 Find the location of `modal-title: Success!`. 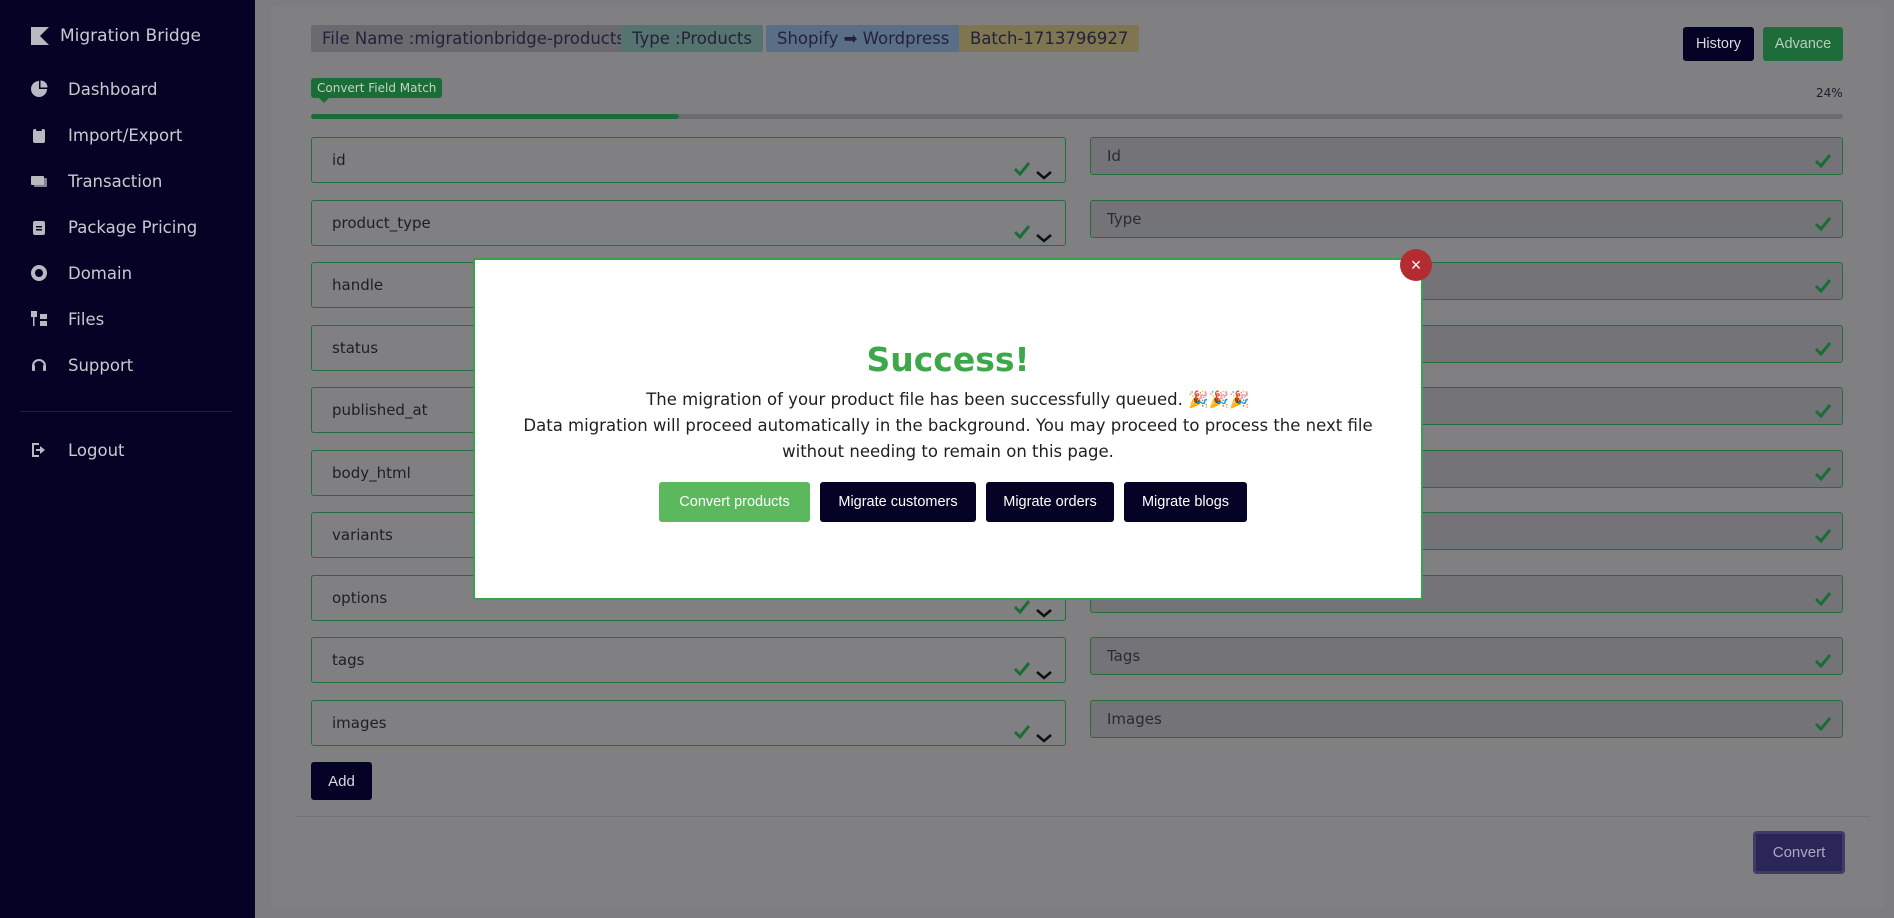

modal-title: Success! is located at coordinates (948, 359).